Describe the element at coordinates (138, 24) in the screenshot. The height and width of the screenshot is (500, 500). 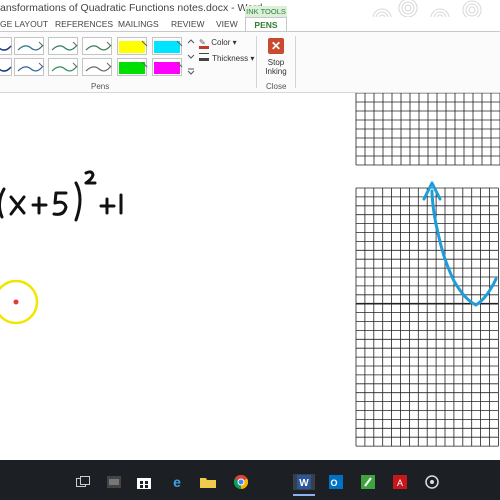
I see `tab-mailings: MAILINGS` at that location.